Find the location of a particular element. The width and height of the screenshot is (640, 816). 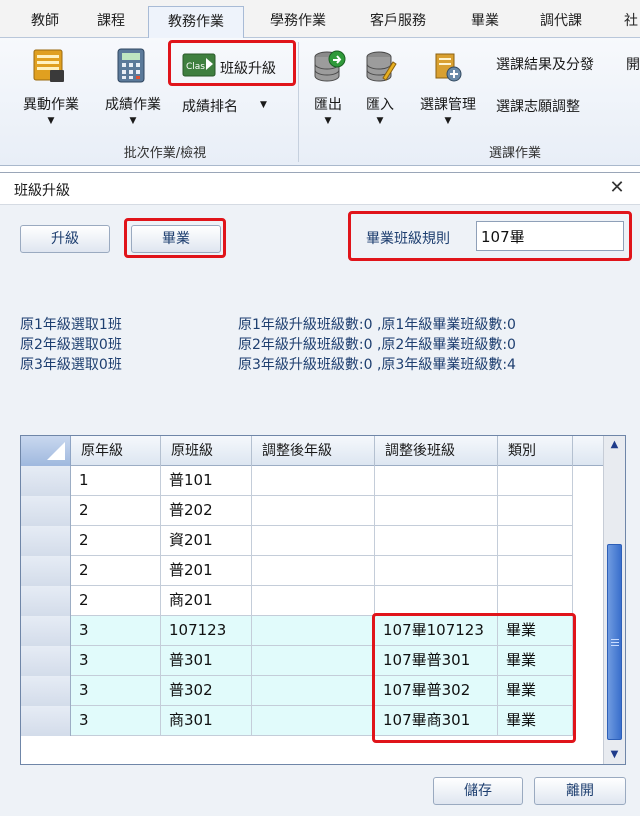

scrollbar-thumb is located at coordinates (614, 642).